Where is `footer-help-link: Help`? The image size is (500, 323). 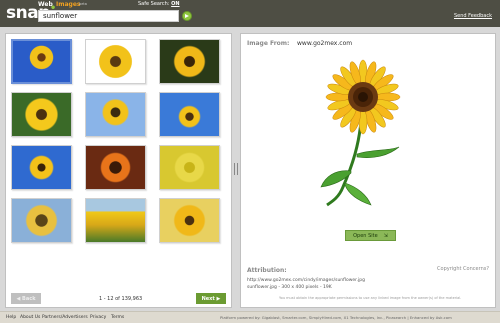 footer-help-link: Help is located at coordinates (11, 317).